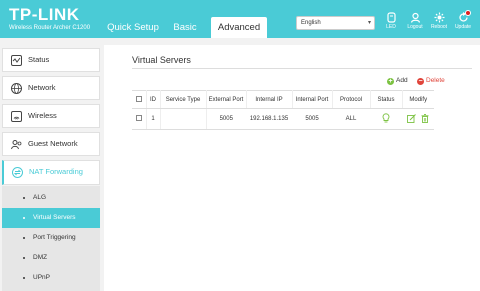  What do you see at coordinates (44, 14) in the screenshot?
I see `brand-logo: TP-LINK` at bounding box center [44, 14].